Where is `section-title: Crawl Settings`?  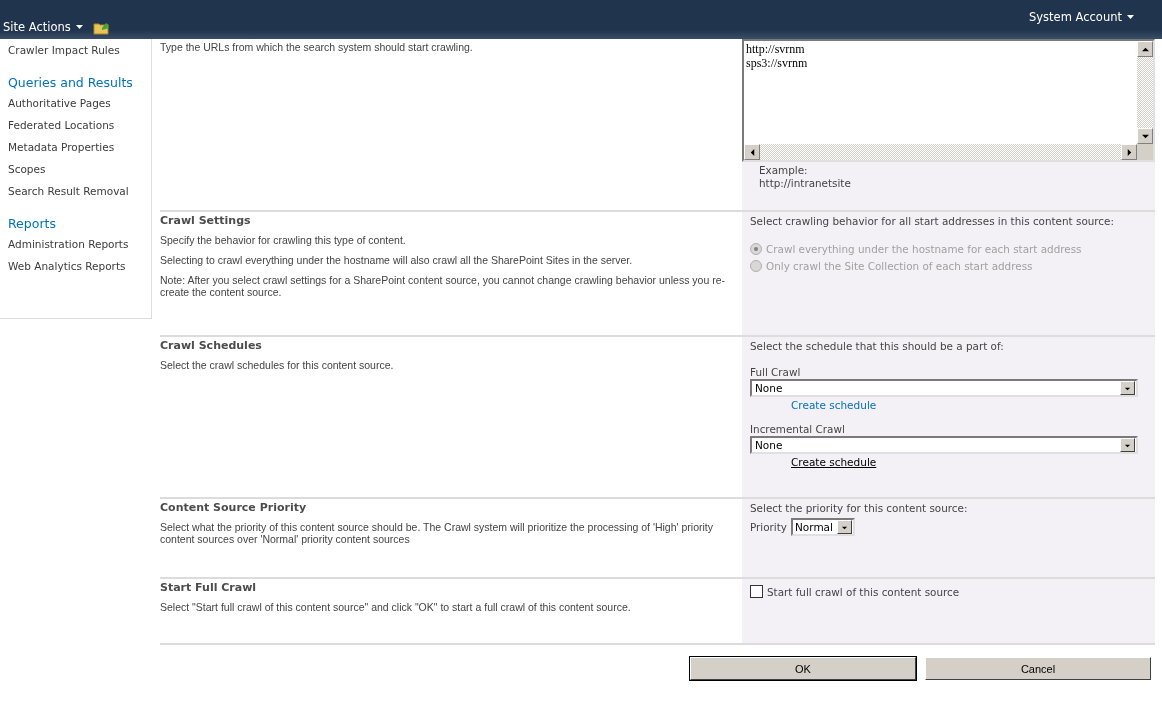
section-title: Crawl Settings is located at coordinates (206, 220).